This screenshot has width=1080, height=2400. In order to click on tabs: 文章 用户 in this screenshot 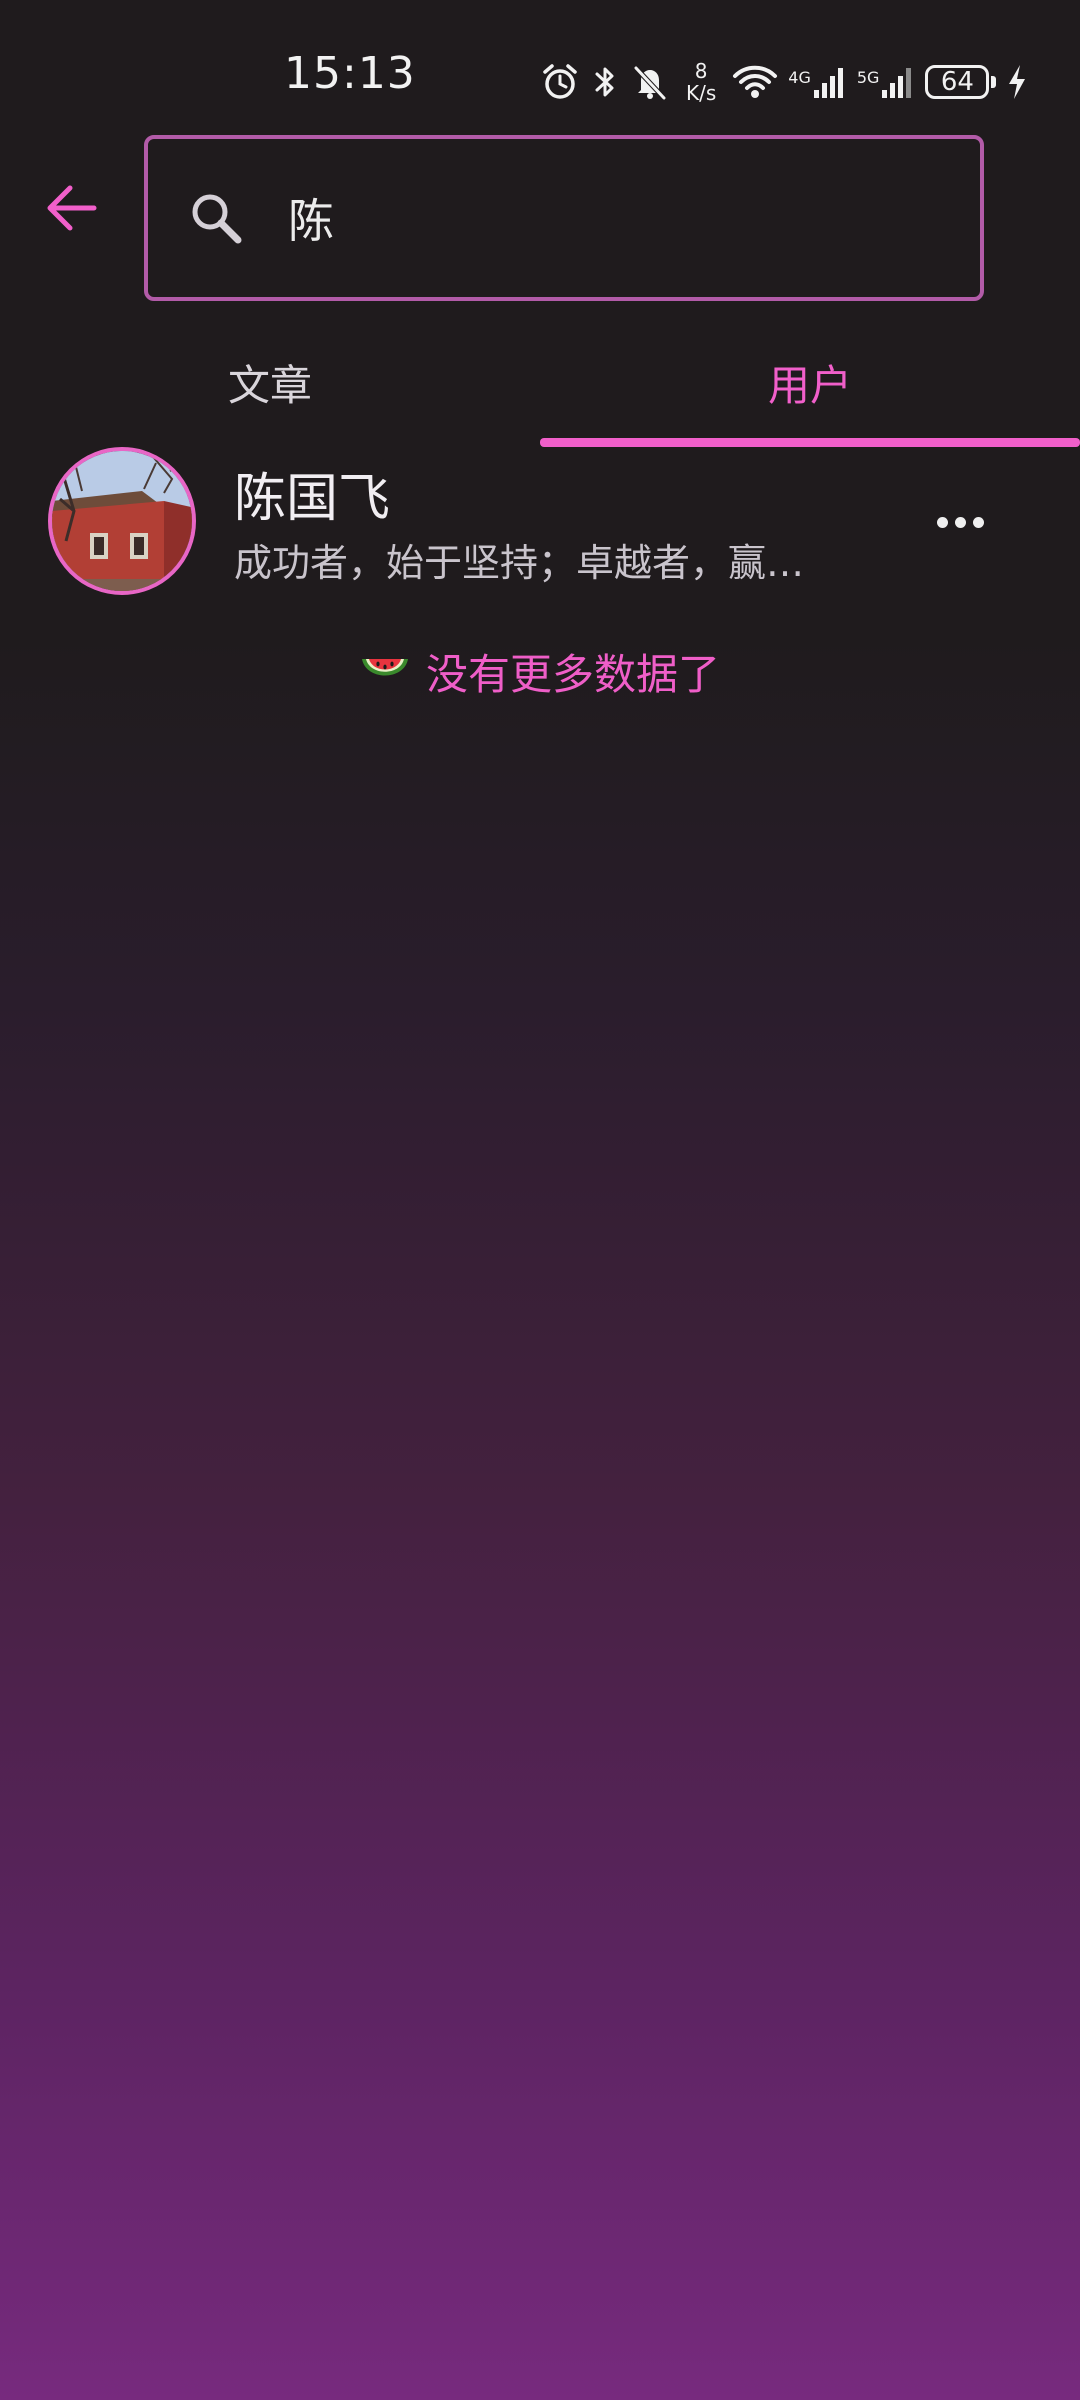, I will do `click(540, 385)`.